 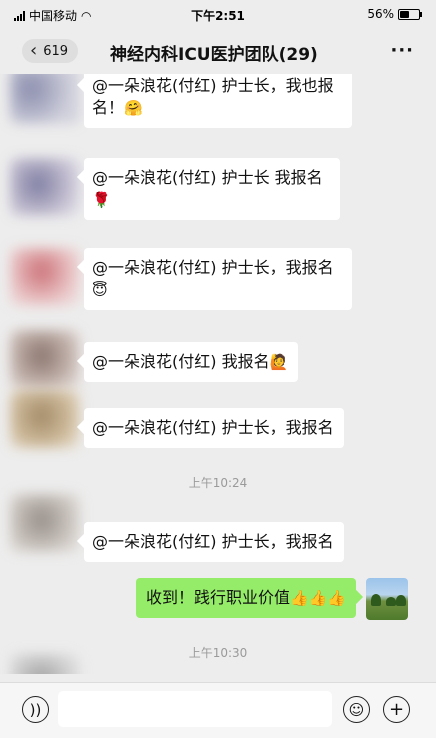 I want to click on chevron-left-icon: ‹, so click(x=34, y=50).